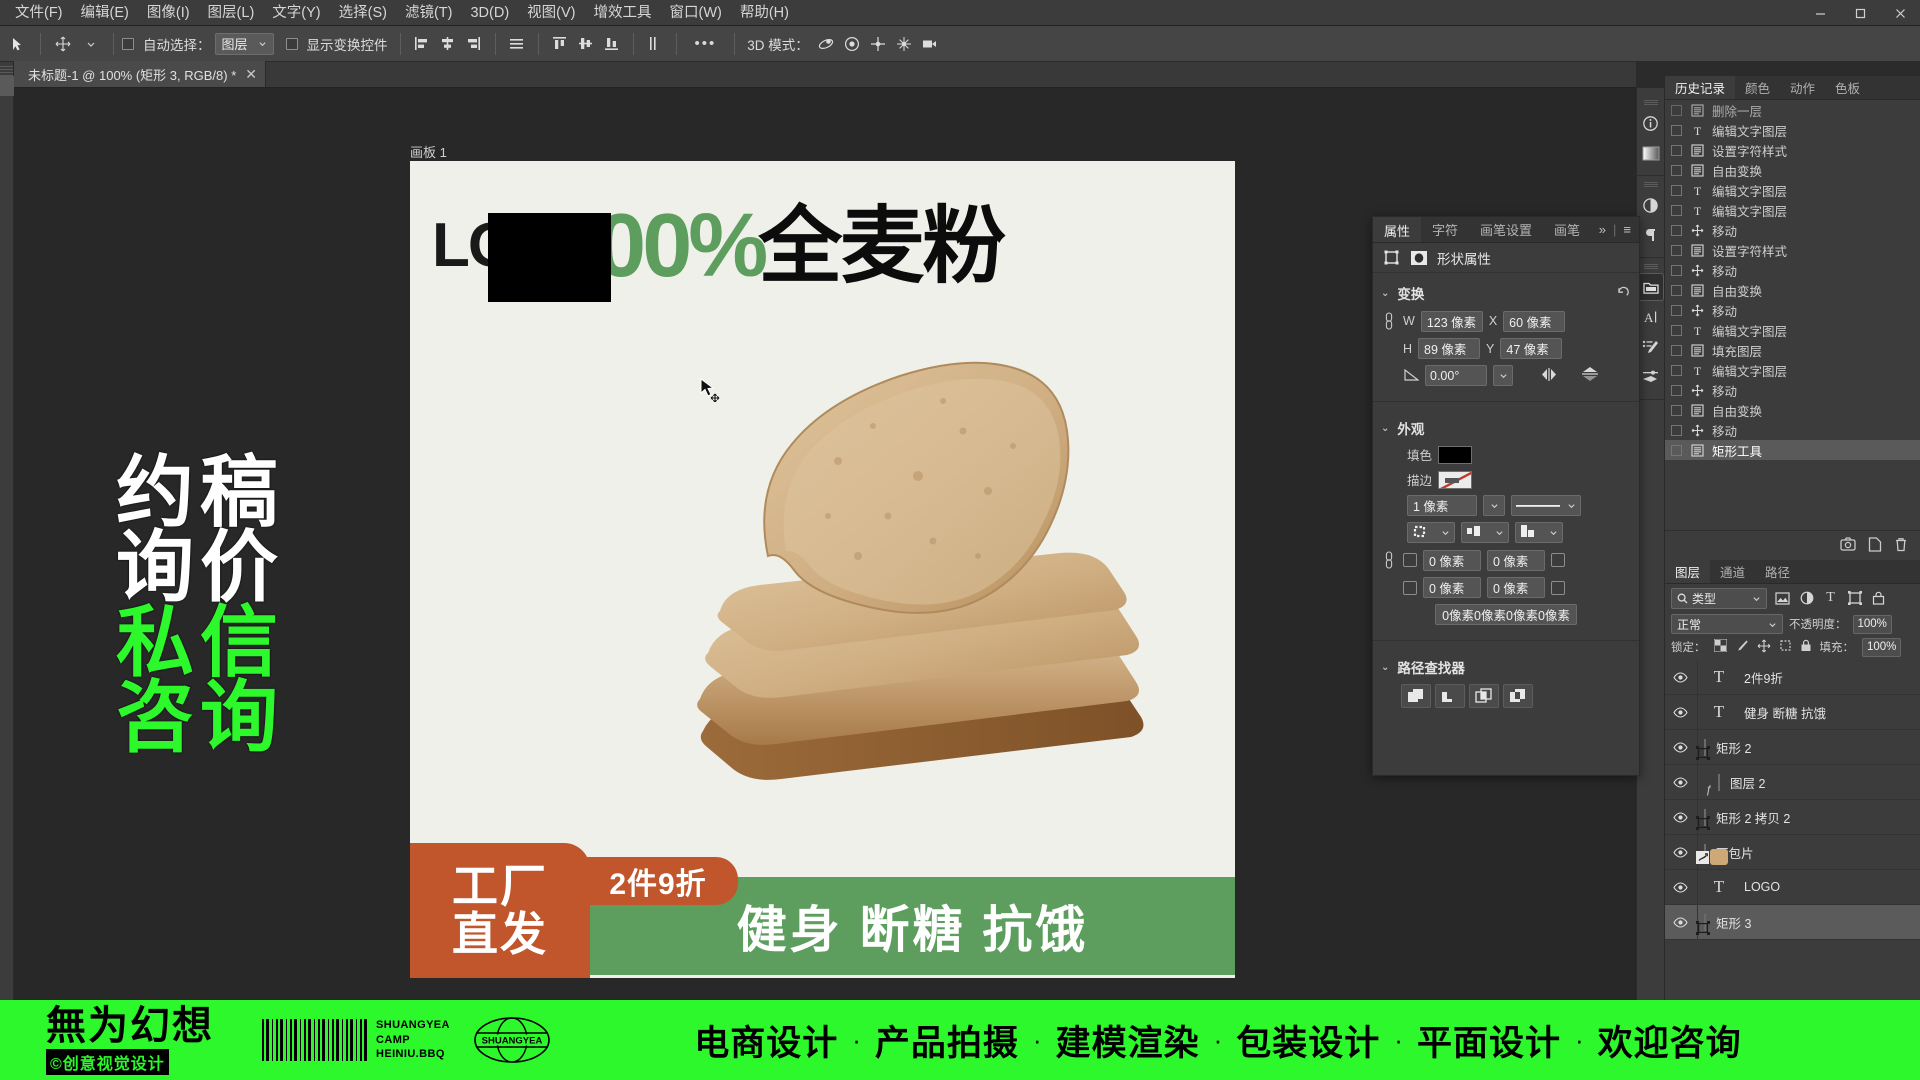 Image resolution: width=1920 pixels, height=1080 pixels. I want to click on bread-image, so click(935, 566).